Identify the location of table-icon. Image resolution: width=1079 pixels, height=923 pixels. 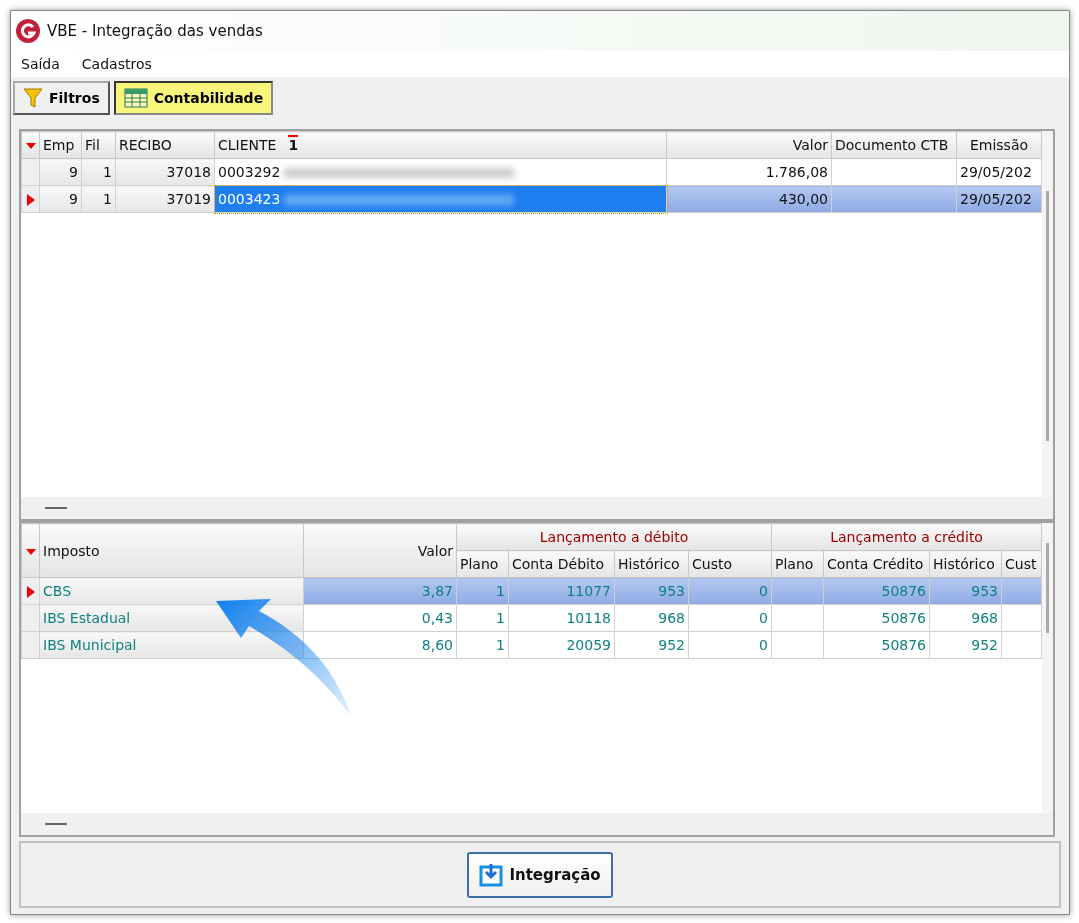
(135, 98).